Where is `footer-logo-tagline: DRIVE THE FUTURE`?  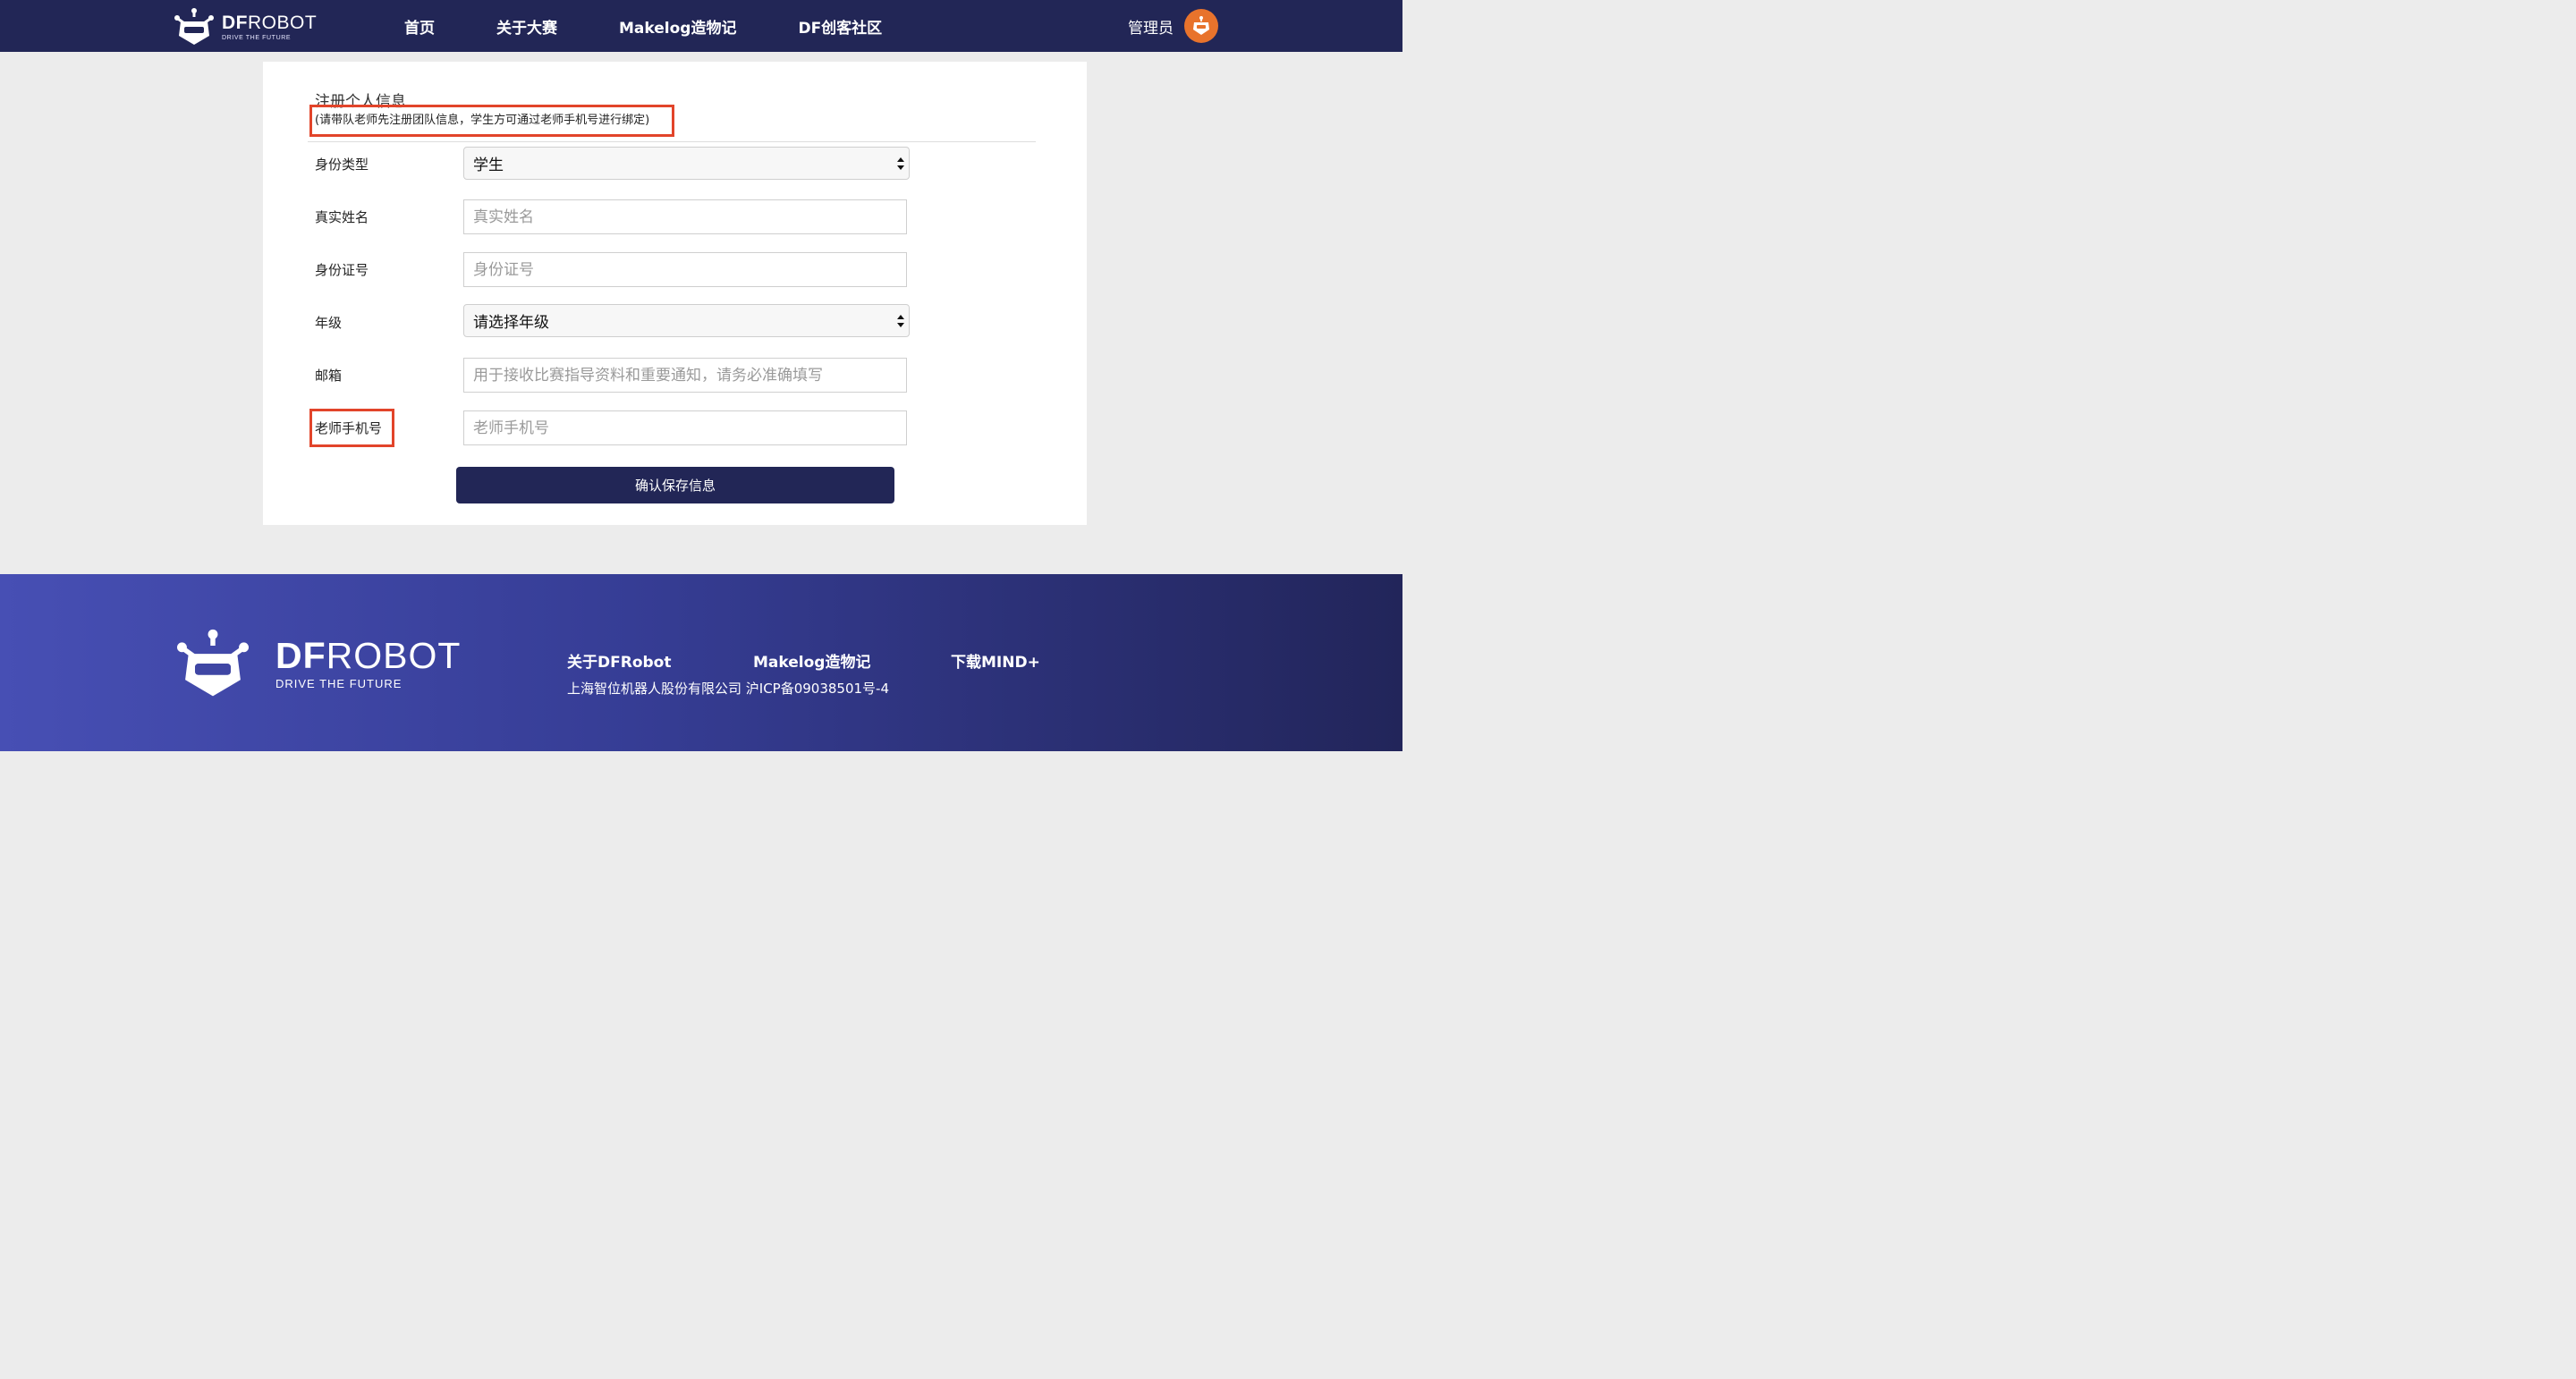 footer-logo-tagline: DRIVE THE FUTURE is located at coordinates (338, 683).